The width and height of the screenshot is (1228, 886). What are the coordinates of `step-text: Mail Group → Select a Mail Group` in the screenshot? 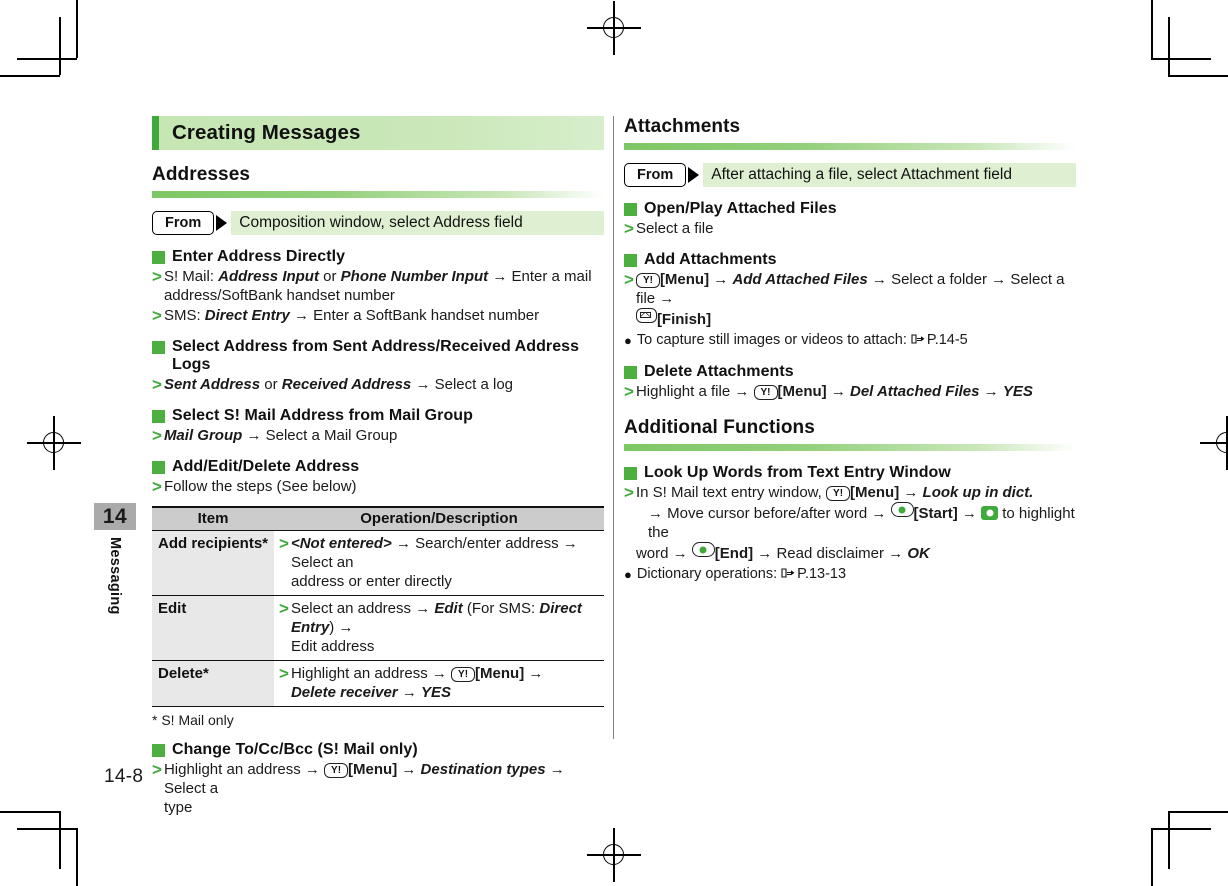 It's located at (280, 435).